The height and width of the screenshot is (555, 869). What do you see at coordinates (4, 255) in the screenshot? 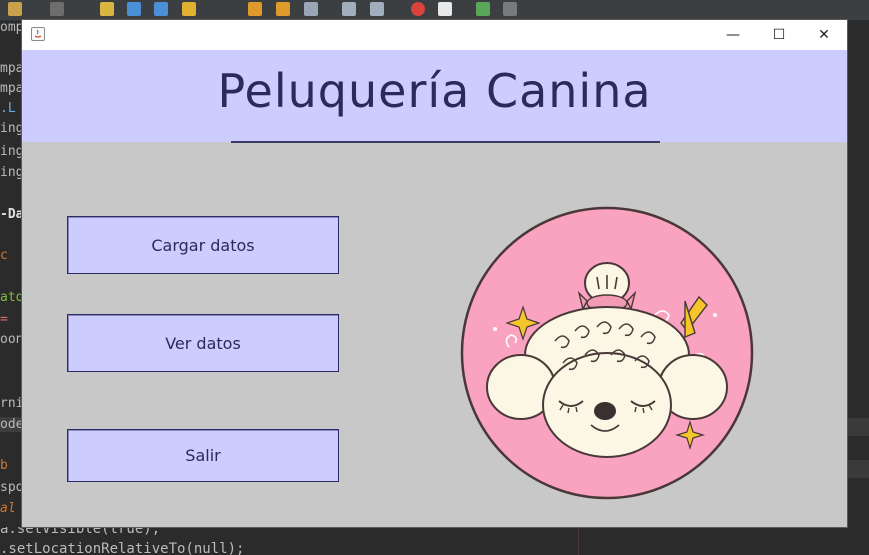
I see `code-fragment: c` at bounding box center [4, 255].